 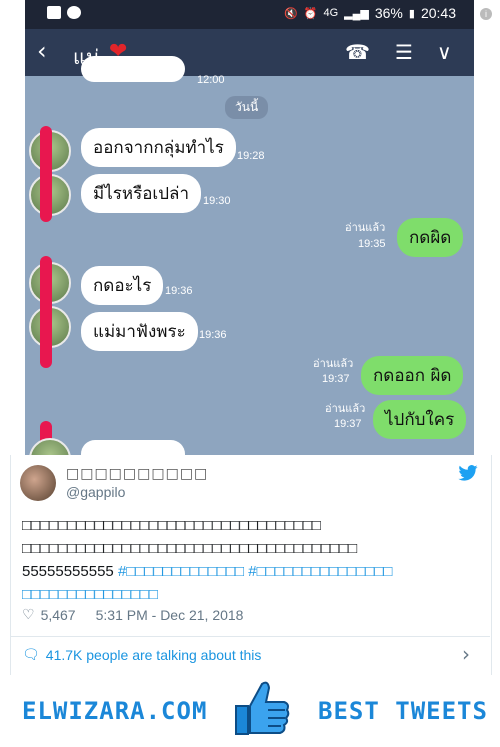 I want to click on message-time: 19:35, so click(x=372, y=244).